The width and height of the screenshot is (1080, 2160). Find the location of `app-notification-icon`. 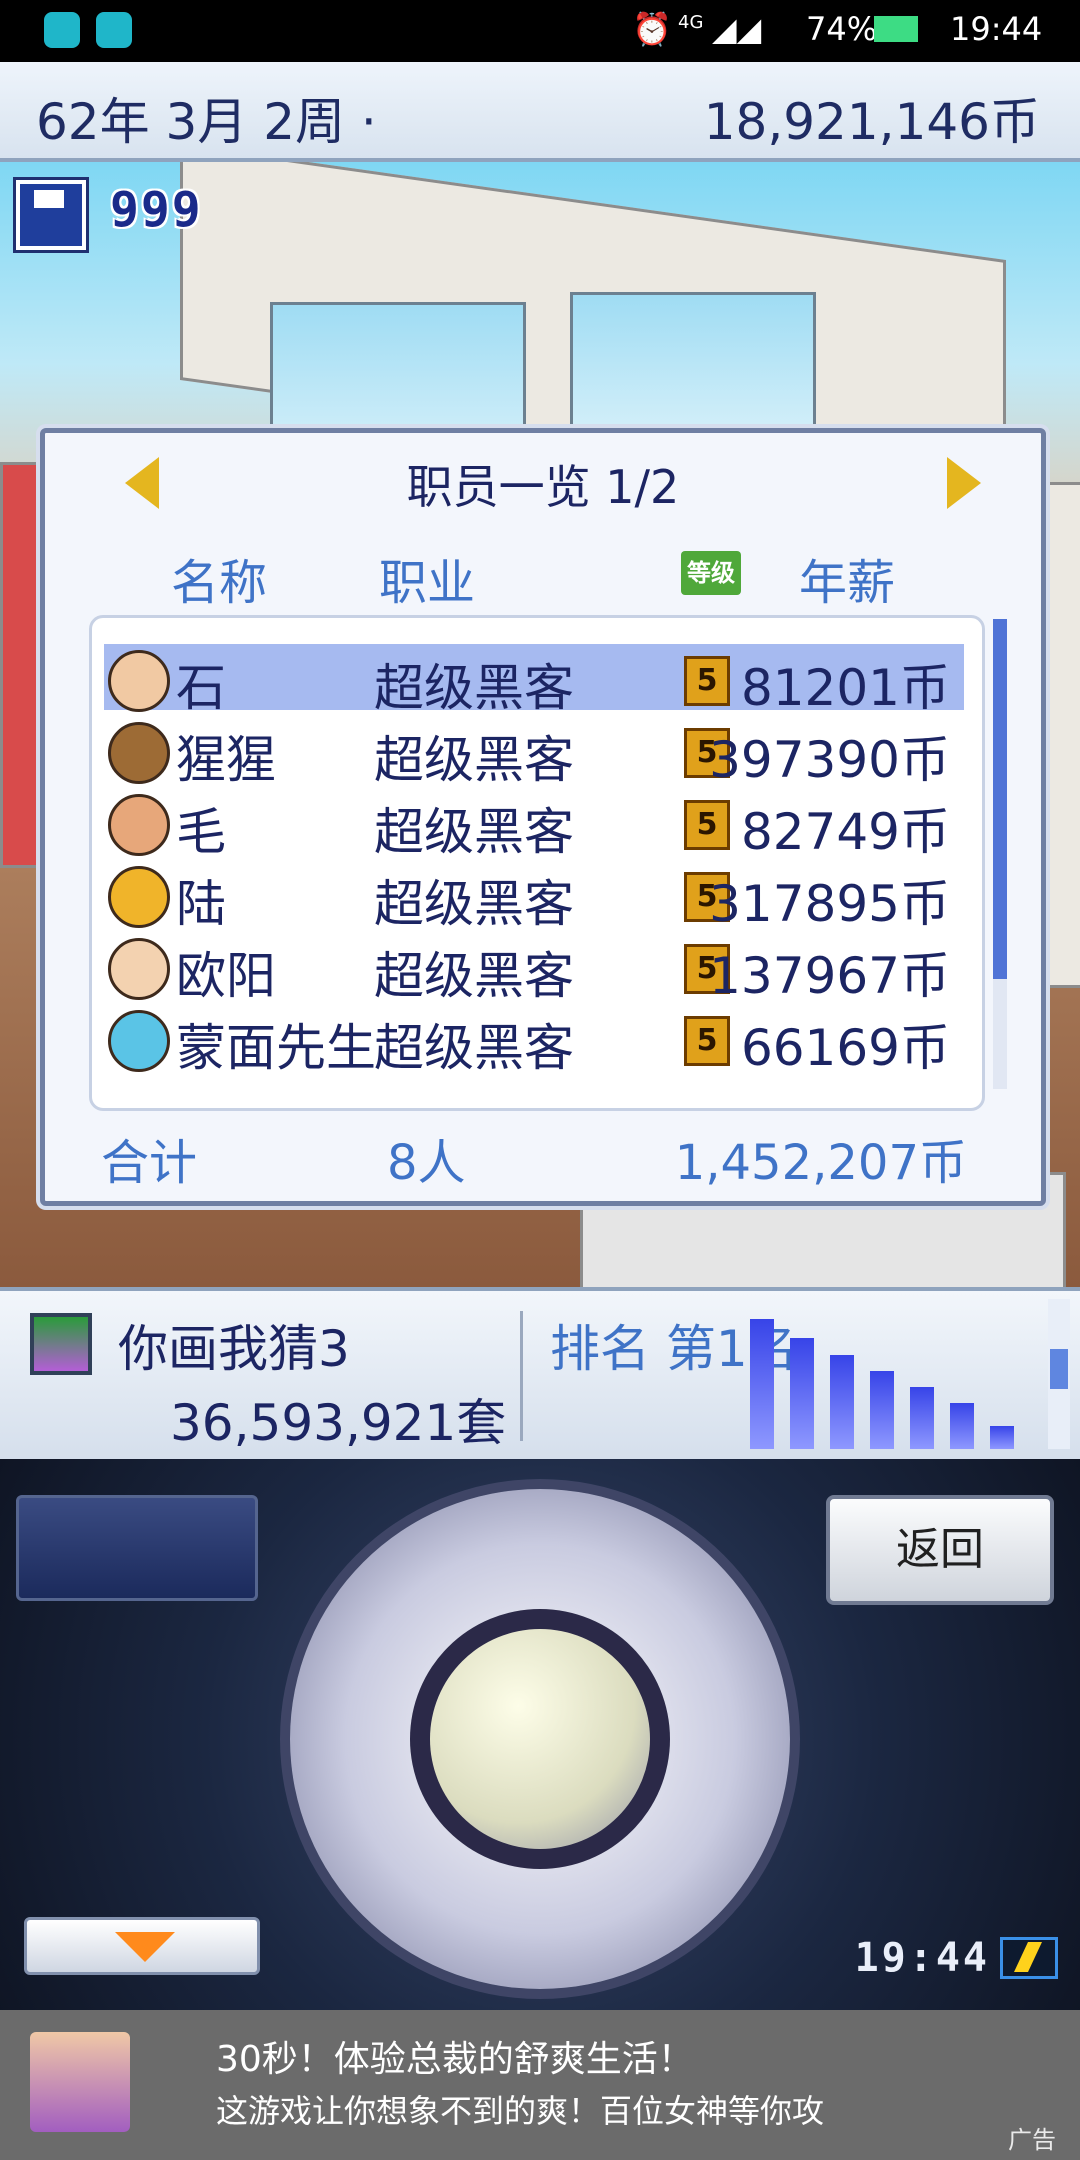

app-notification-icon is located at coordinates (114, 30).